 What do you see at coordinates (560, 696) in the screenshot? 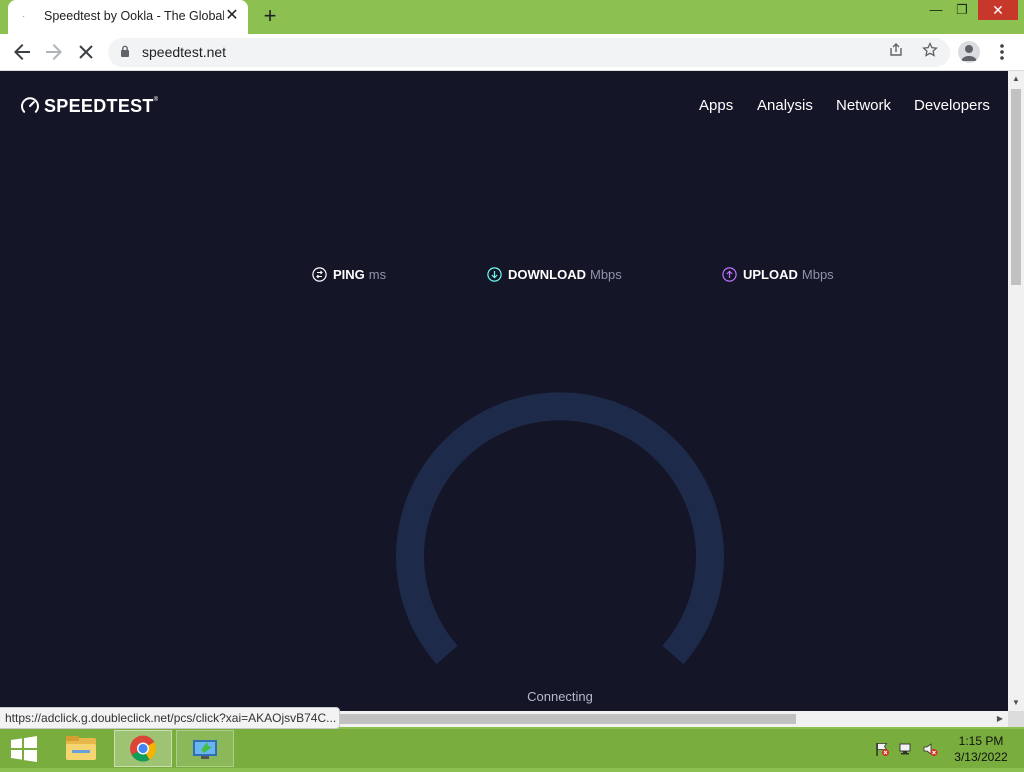
I see `connection-status: Connecting` at bounding box center [560, 696].